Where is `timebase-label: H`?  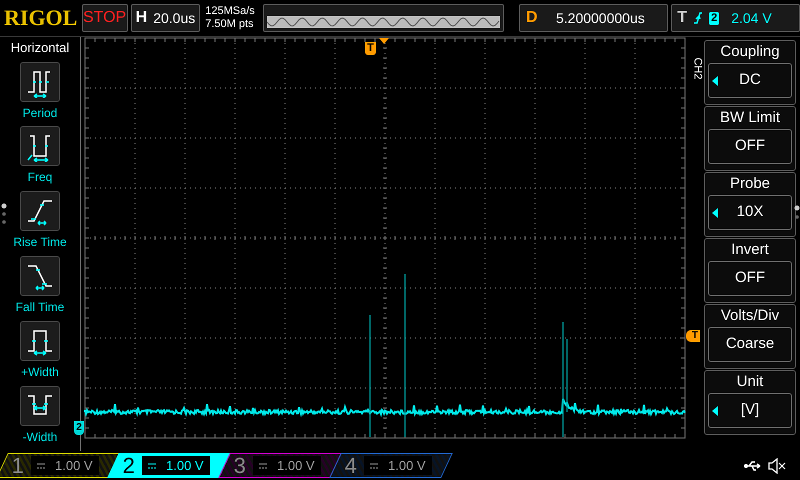
timebase-label: H is located at coordinates (142, 18).